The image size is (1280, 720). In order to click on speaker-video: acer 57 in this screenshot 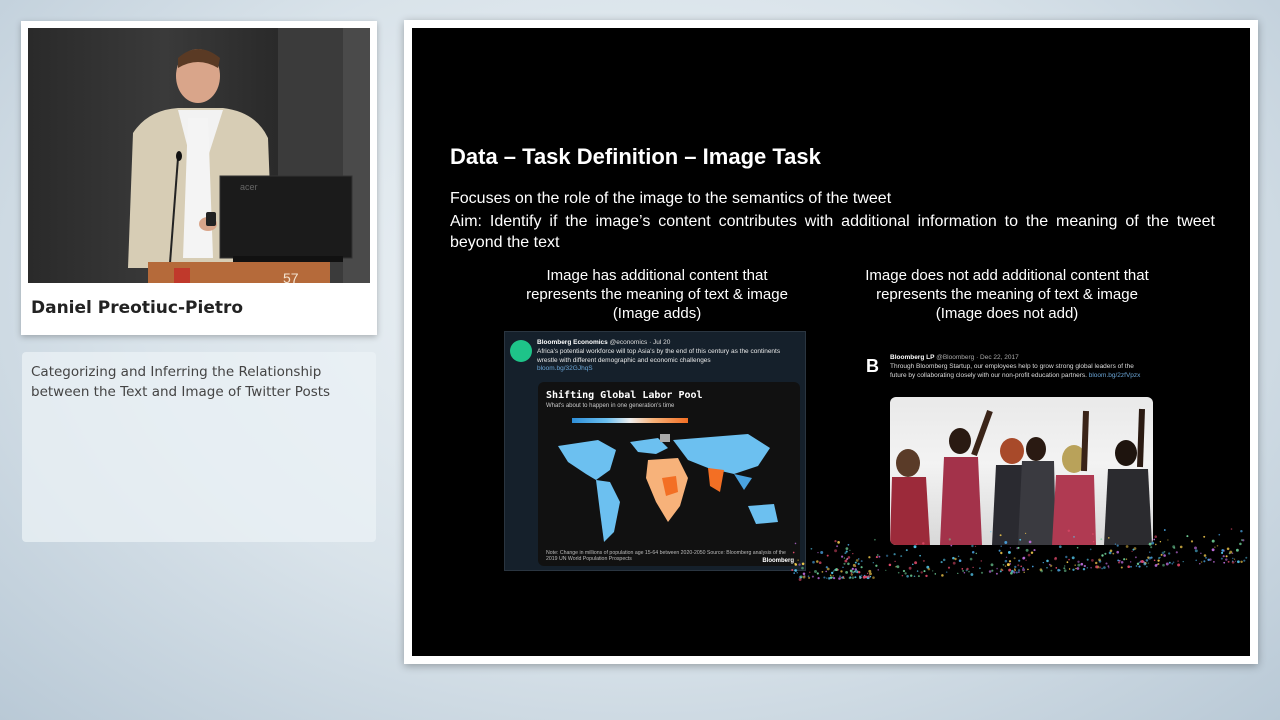, I will do `click(199, 155)`.